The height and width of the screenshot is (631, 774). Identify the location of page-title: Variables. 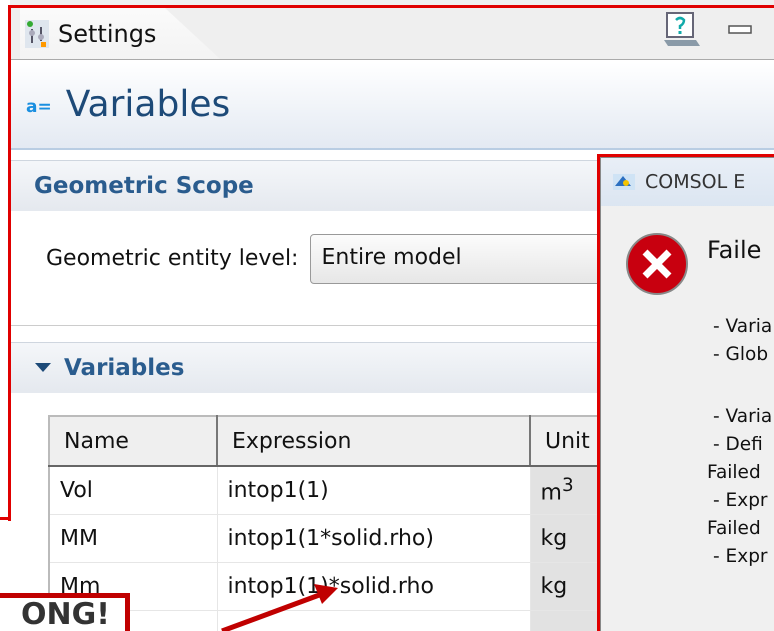
(148, 104).